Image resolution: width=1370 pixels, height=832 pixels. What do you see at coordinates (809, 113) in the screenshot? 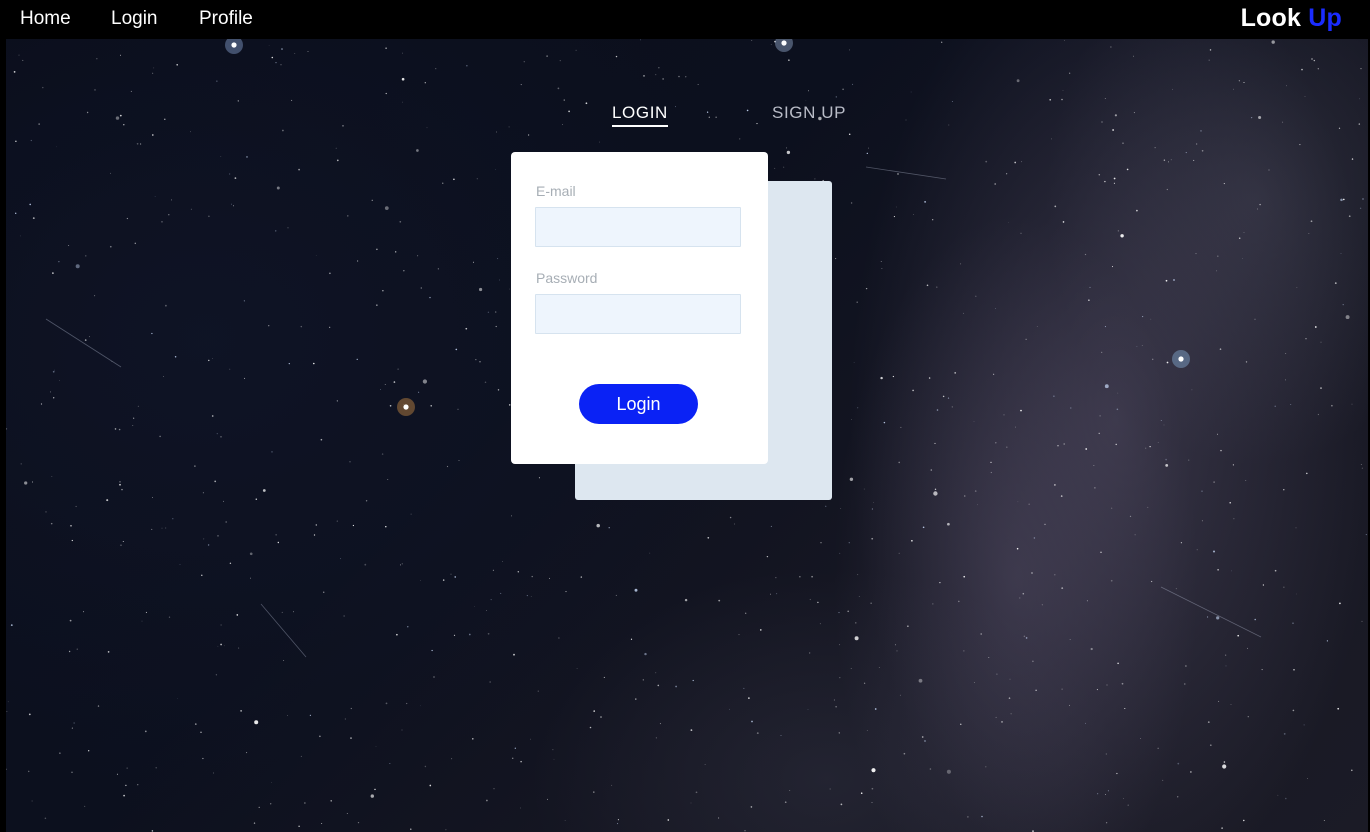
I see `tab-signup: SIGN UP` at bounding box center [809, 113].